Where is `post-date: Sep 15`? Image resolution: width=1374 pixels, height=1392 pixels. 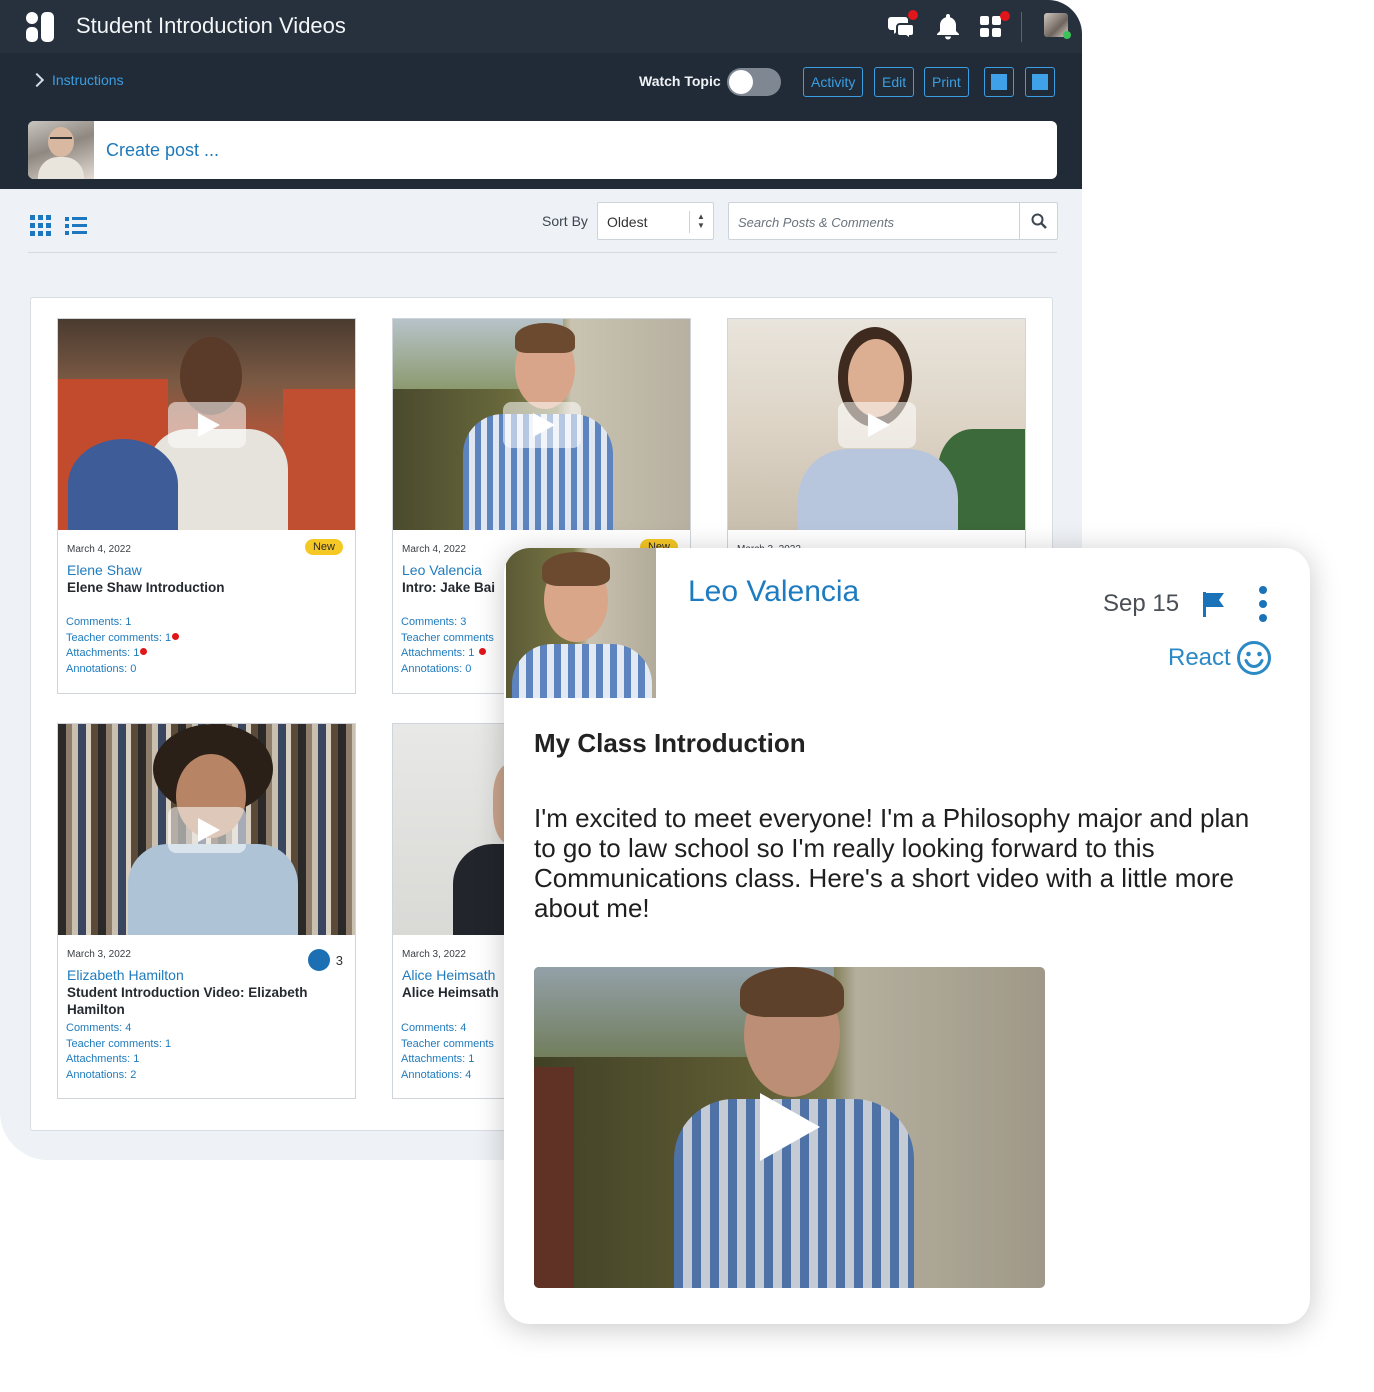
post-date: Sep 15 is located at coordinates (1141, 603).